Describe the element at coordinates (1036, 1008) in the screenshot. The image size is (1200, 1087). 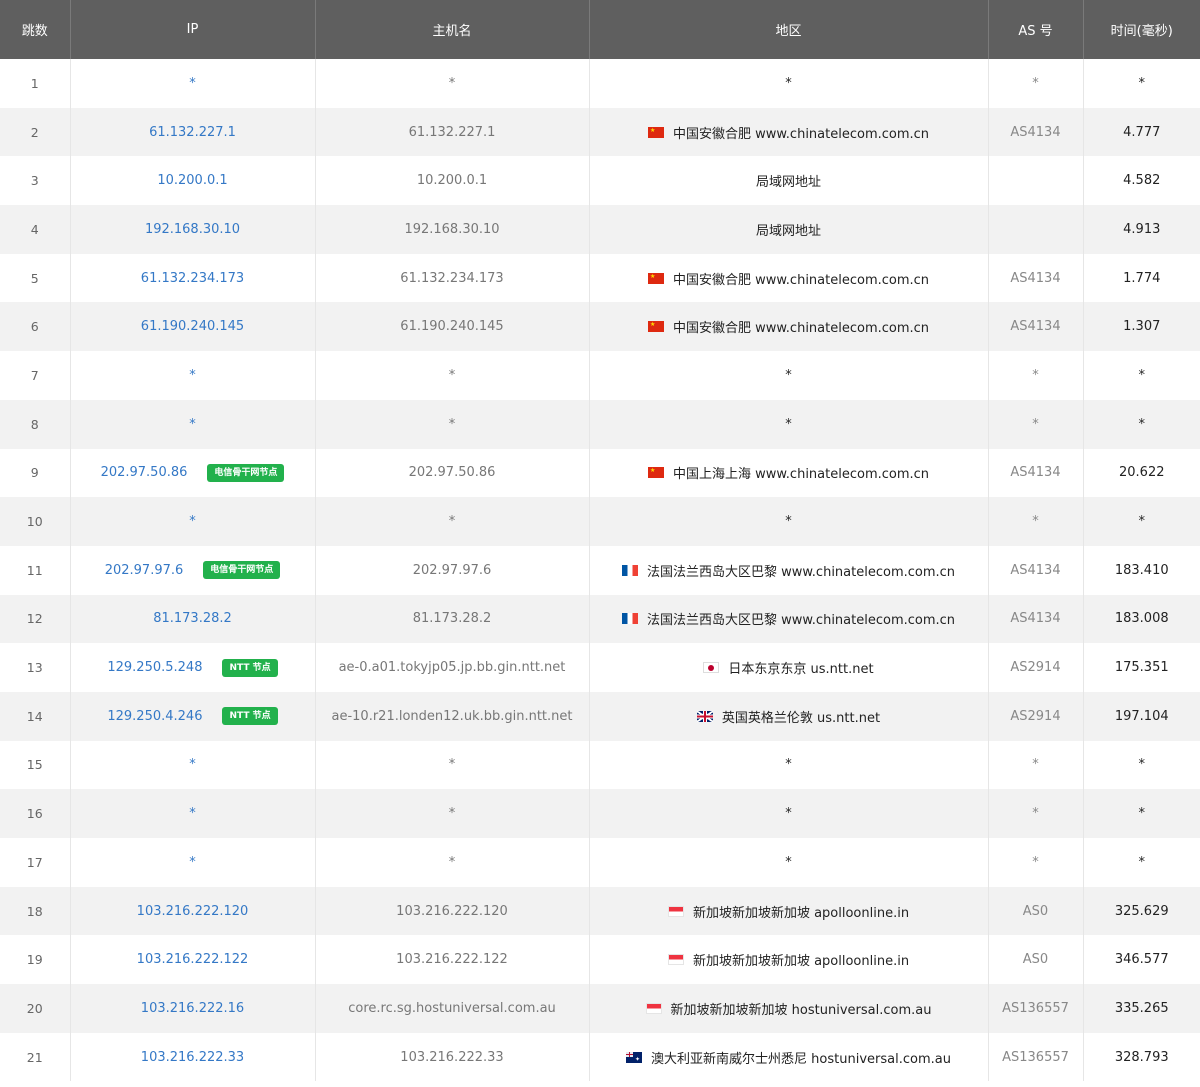
I see `as-number-cell: AS136557` at that location.